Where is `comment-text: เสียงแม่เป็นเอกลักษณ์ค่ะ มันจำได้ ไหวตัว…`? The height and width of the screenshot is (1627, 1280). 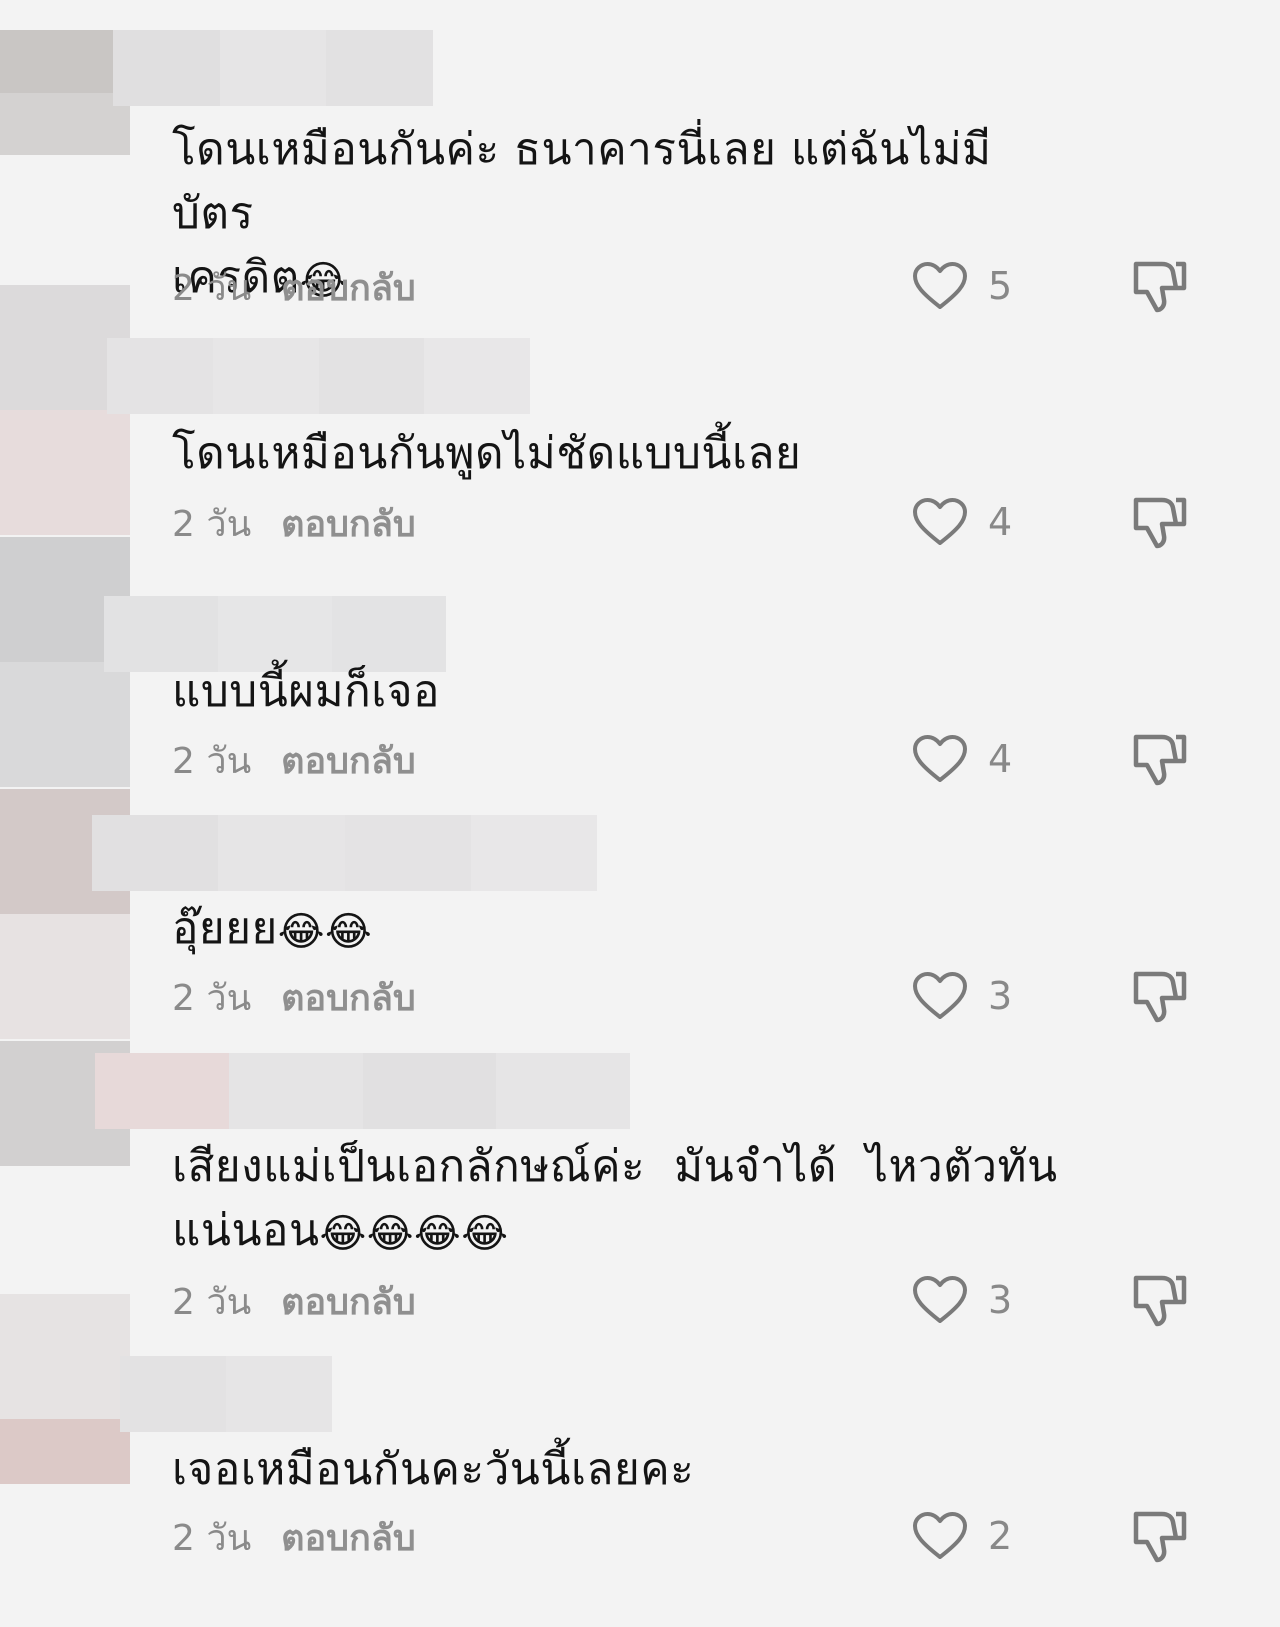
comment-text: เสียงแม่เป็นเอกลักษณ์ค่ะ มันจำได้ ไหวตัว… is located at coordinates (615, 1199).